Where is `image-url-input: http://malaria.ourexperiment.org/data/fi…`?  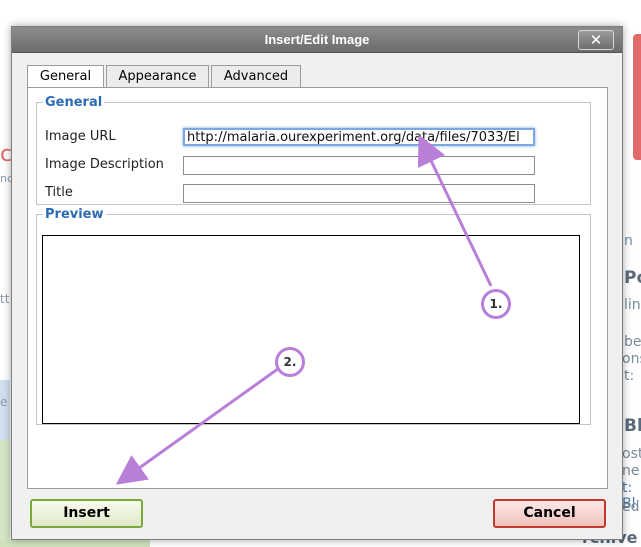 image-url-input: http://malaria.ourexperiment.org/data/fi… is located at coordinates (359, 137).